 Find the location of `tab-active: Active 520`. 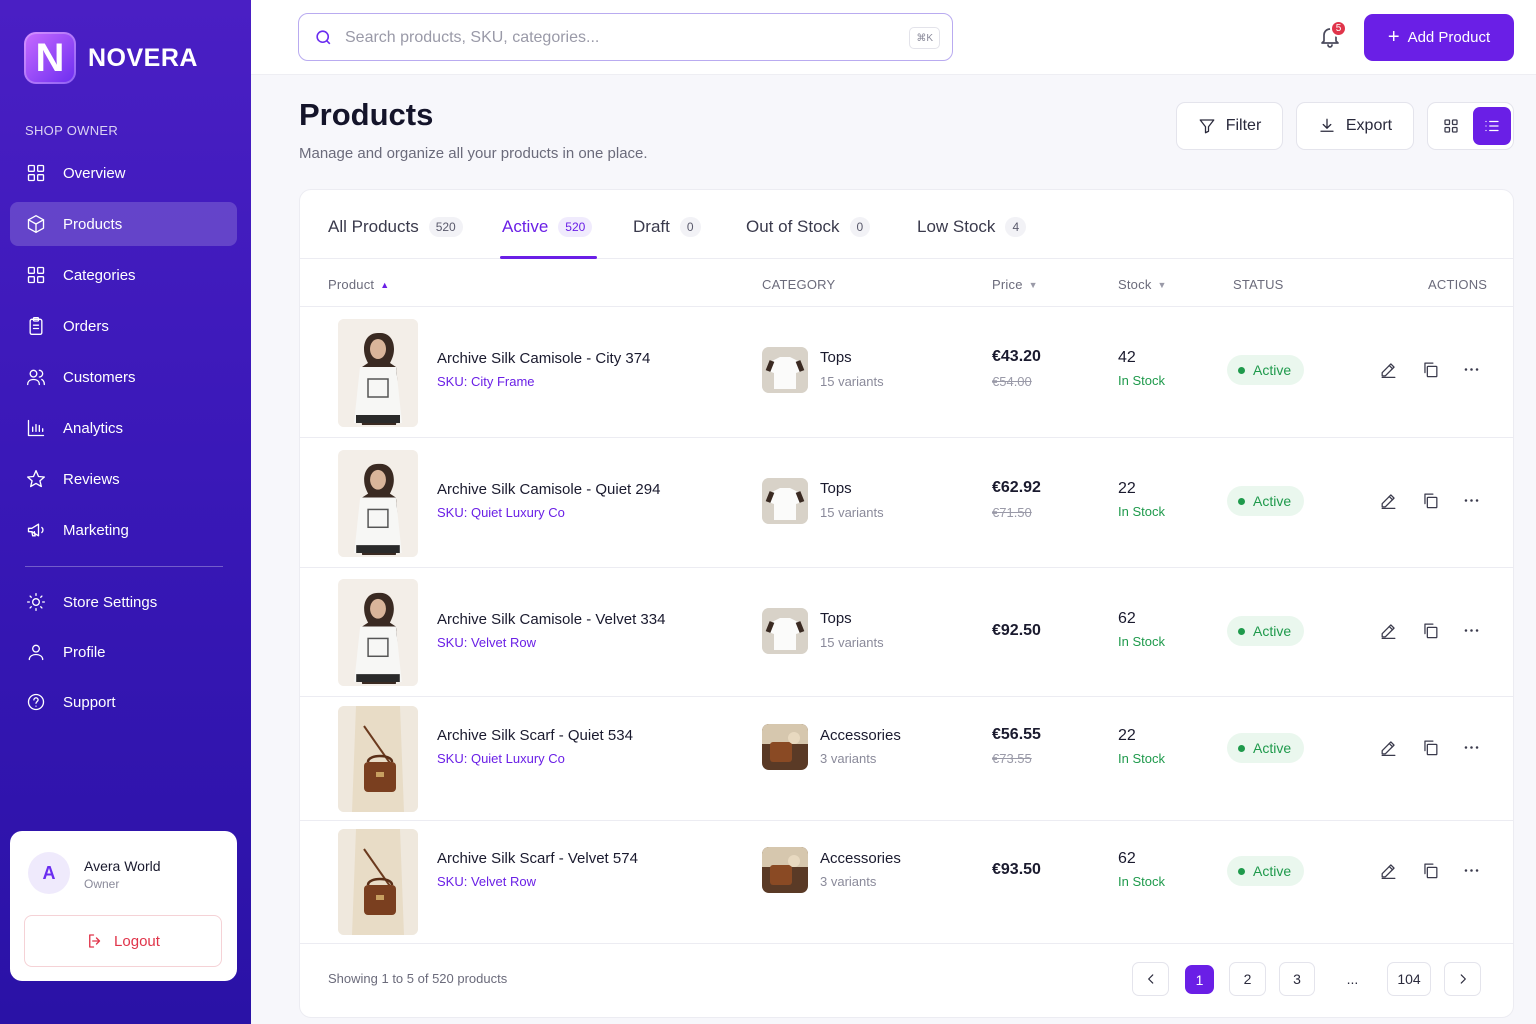

tab-active: Active 520 is located at coordinates (547, 227).